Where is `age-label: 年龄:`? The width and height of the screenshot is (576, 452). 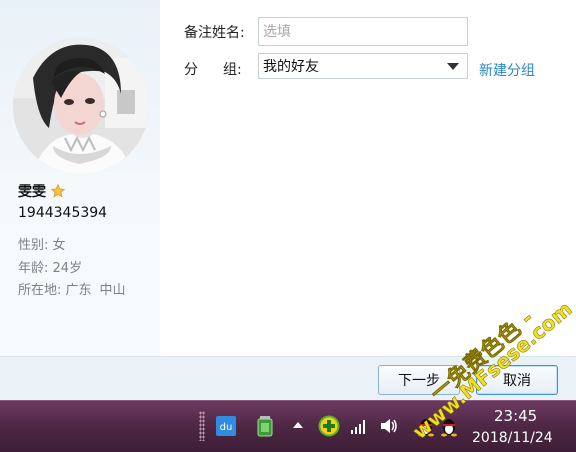
age-label: 年龄: is located at coordinates (33, 268).